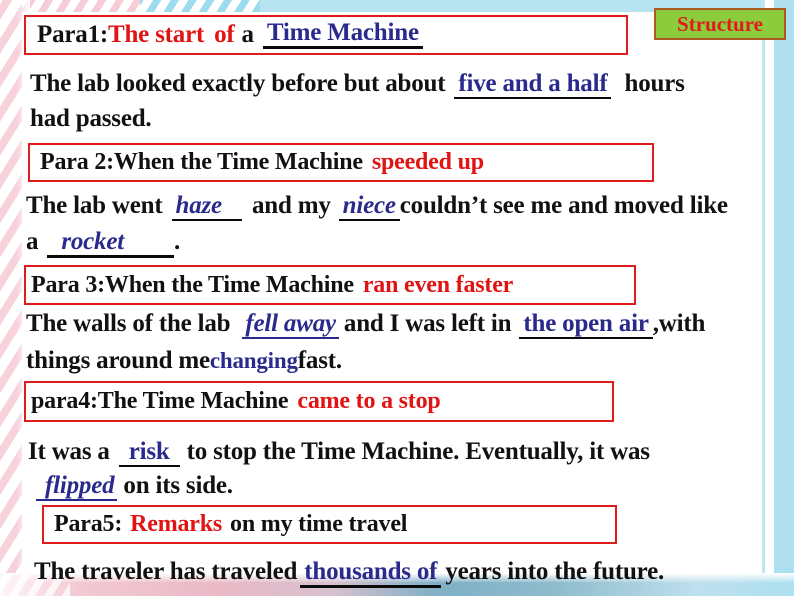 This screenshot has height=596, width=794. Describe the element at coordinates (369, 207) in the screenshot. I see `para2-answer-2: niece` at that location.